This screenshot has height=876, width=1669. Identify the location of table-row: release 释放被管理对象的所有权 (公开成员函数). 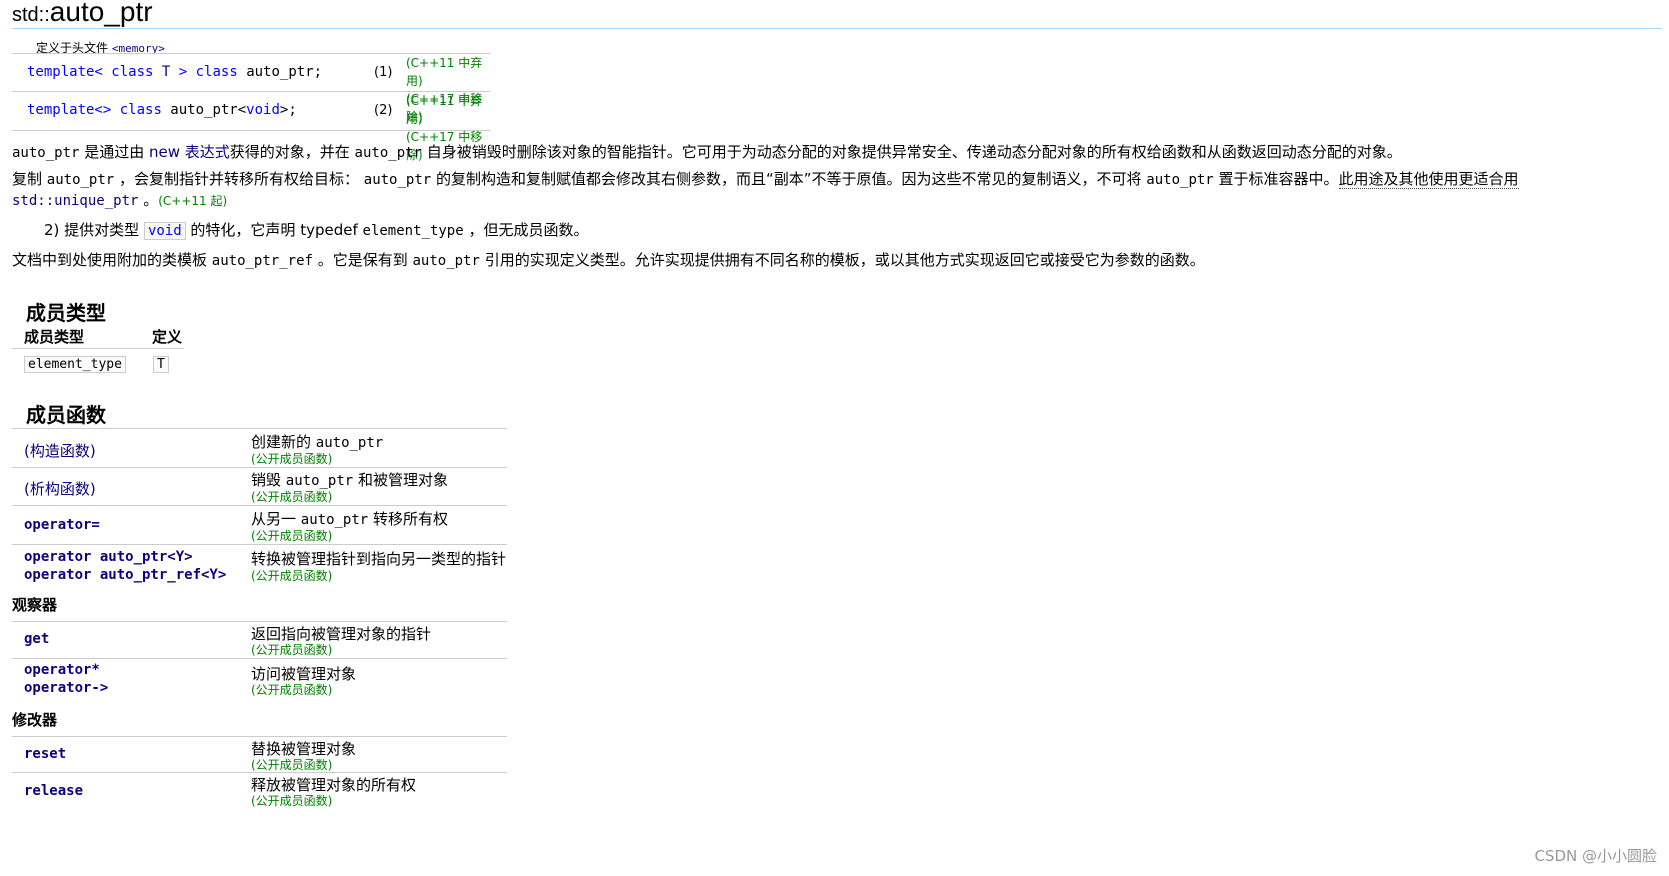
(259, 790).